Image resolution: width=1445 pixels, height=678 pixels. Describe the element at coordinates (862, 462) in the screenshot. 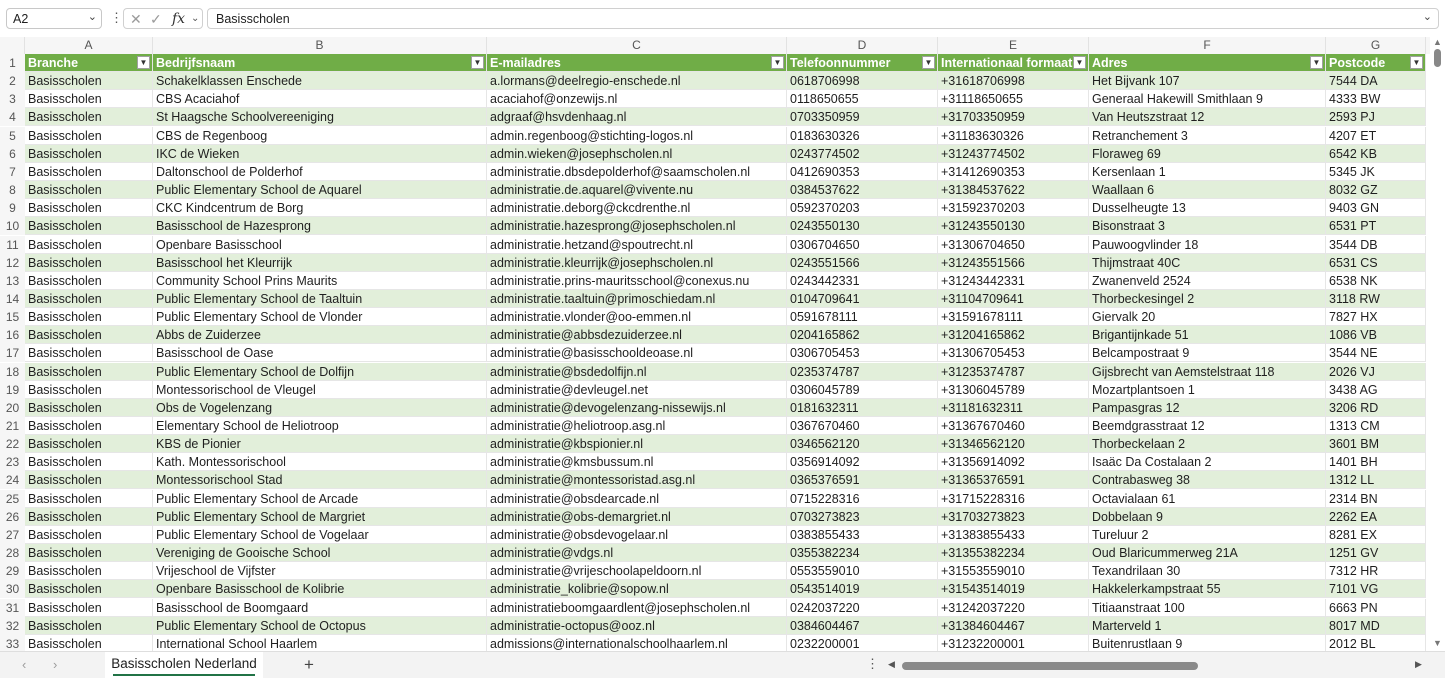

I see `table-cell: 0356914092` at that location.